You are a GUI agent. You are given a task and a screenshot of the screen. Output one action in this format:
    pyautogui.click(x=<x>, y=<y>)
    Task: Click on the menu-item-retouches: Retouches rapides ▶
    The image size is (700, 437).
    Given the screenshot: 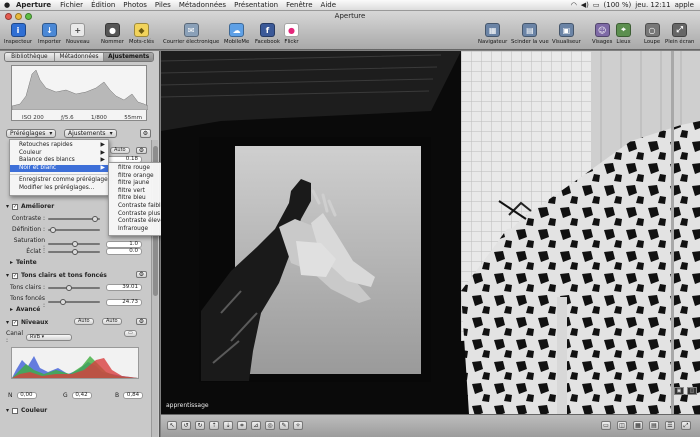 What is the action you would take?
    pyautogui.click(x=59, y=146)
    